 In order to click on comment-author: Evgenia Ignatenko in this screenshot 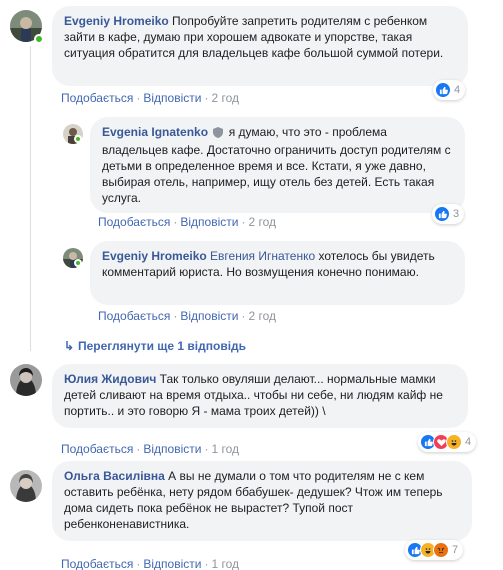, I will do `click(155, 132)`.